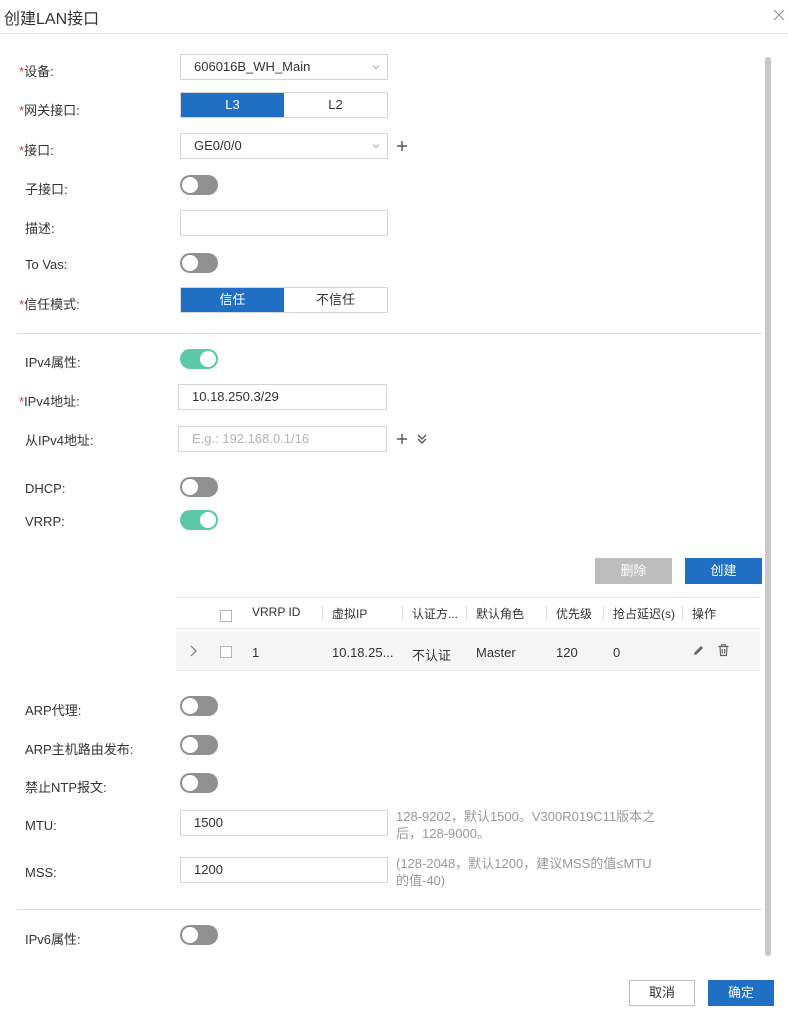 Image resolution: width=788 pixels, height=1014 pixels. I want to click on to-vas-label: To Vas:, so click(46, 264).